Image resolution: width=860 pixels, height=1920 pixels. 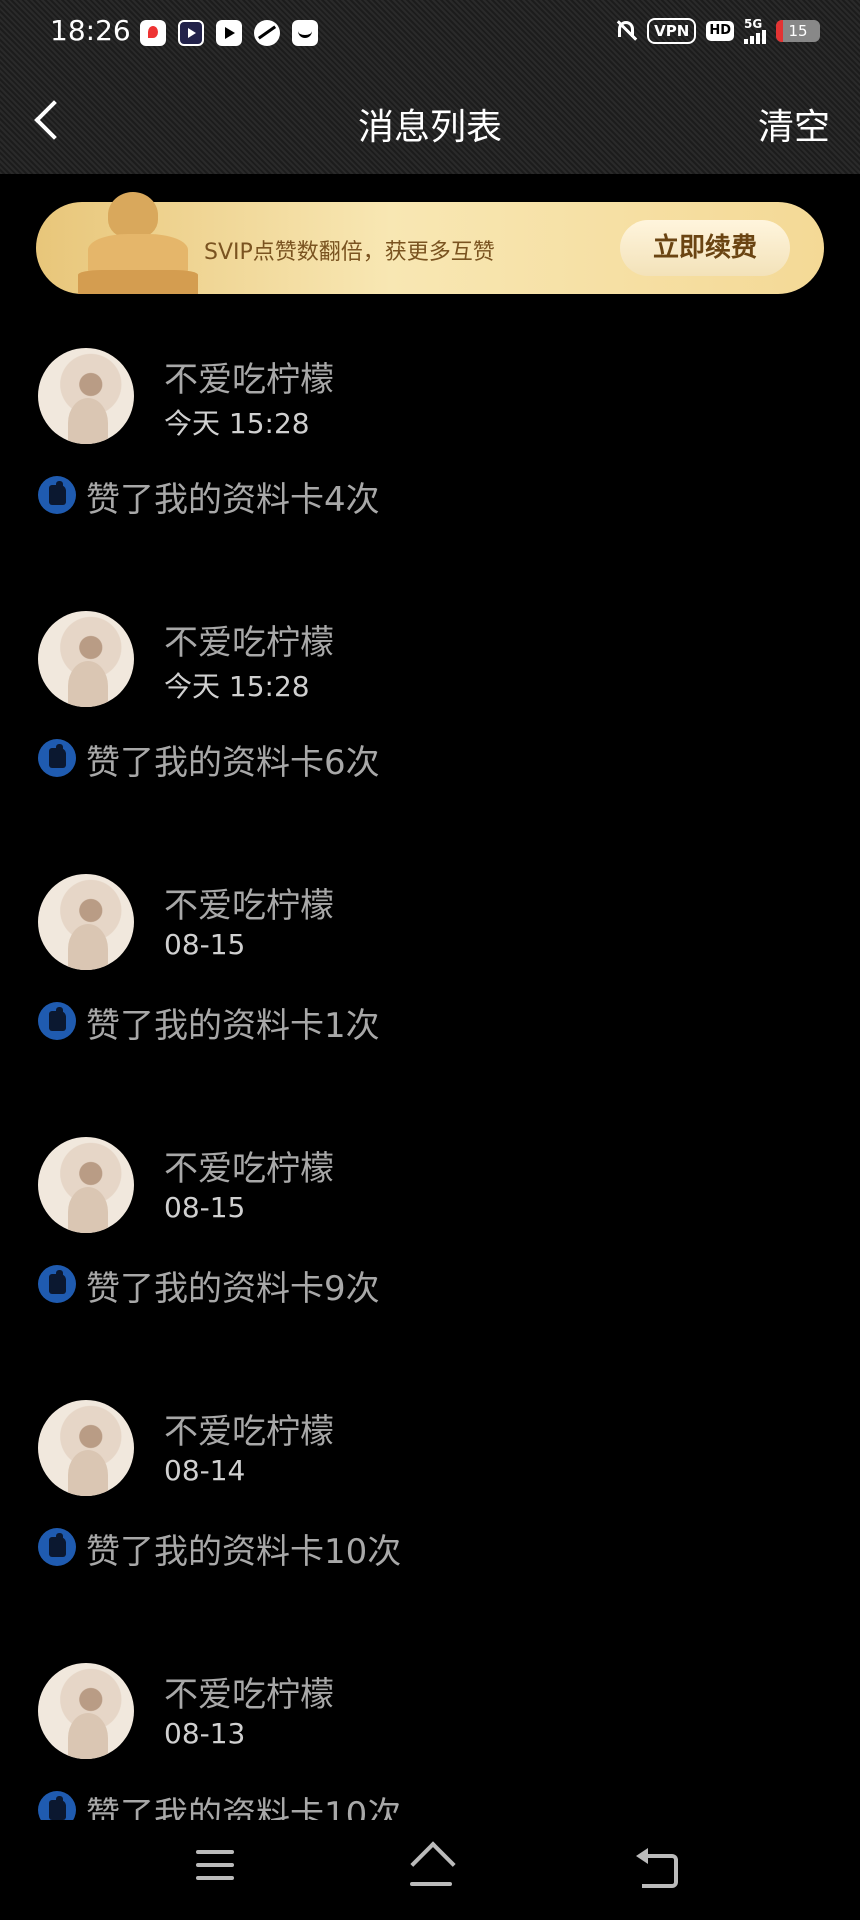 What do you see at coordinates (138, 239) in the screenshot?
I see `ice-cream-icon` at bounding box center [138, 239].